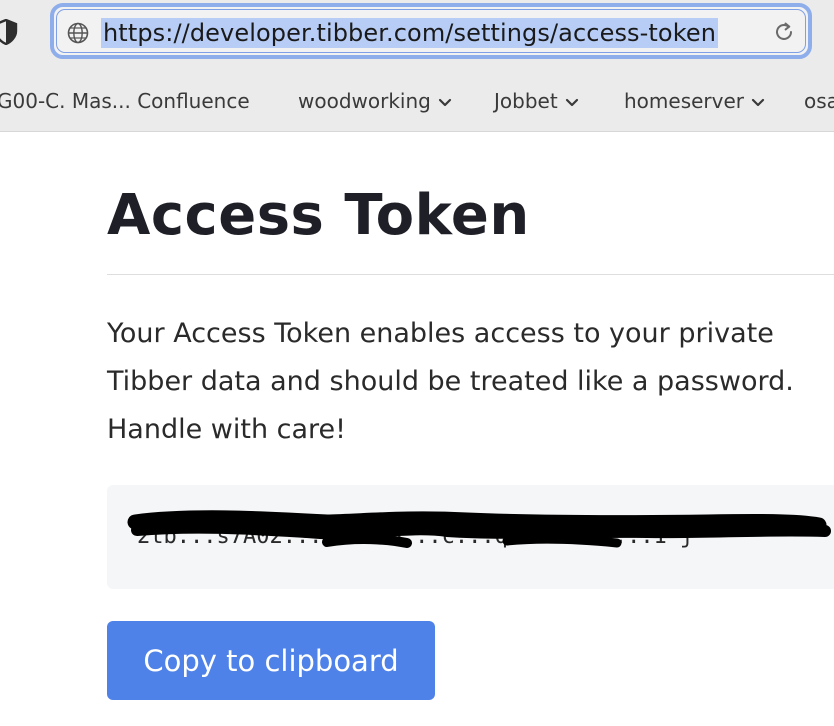 This screenshot has width=834, height=726. Describe the element at coordinates (78, 33) in the screenshot. I see `globe-icon` at that location.